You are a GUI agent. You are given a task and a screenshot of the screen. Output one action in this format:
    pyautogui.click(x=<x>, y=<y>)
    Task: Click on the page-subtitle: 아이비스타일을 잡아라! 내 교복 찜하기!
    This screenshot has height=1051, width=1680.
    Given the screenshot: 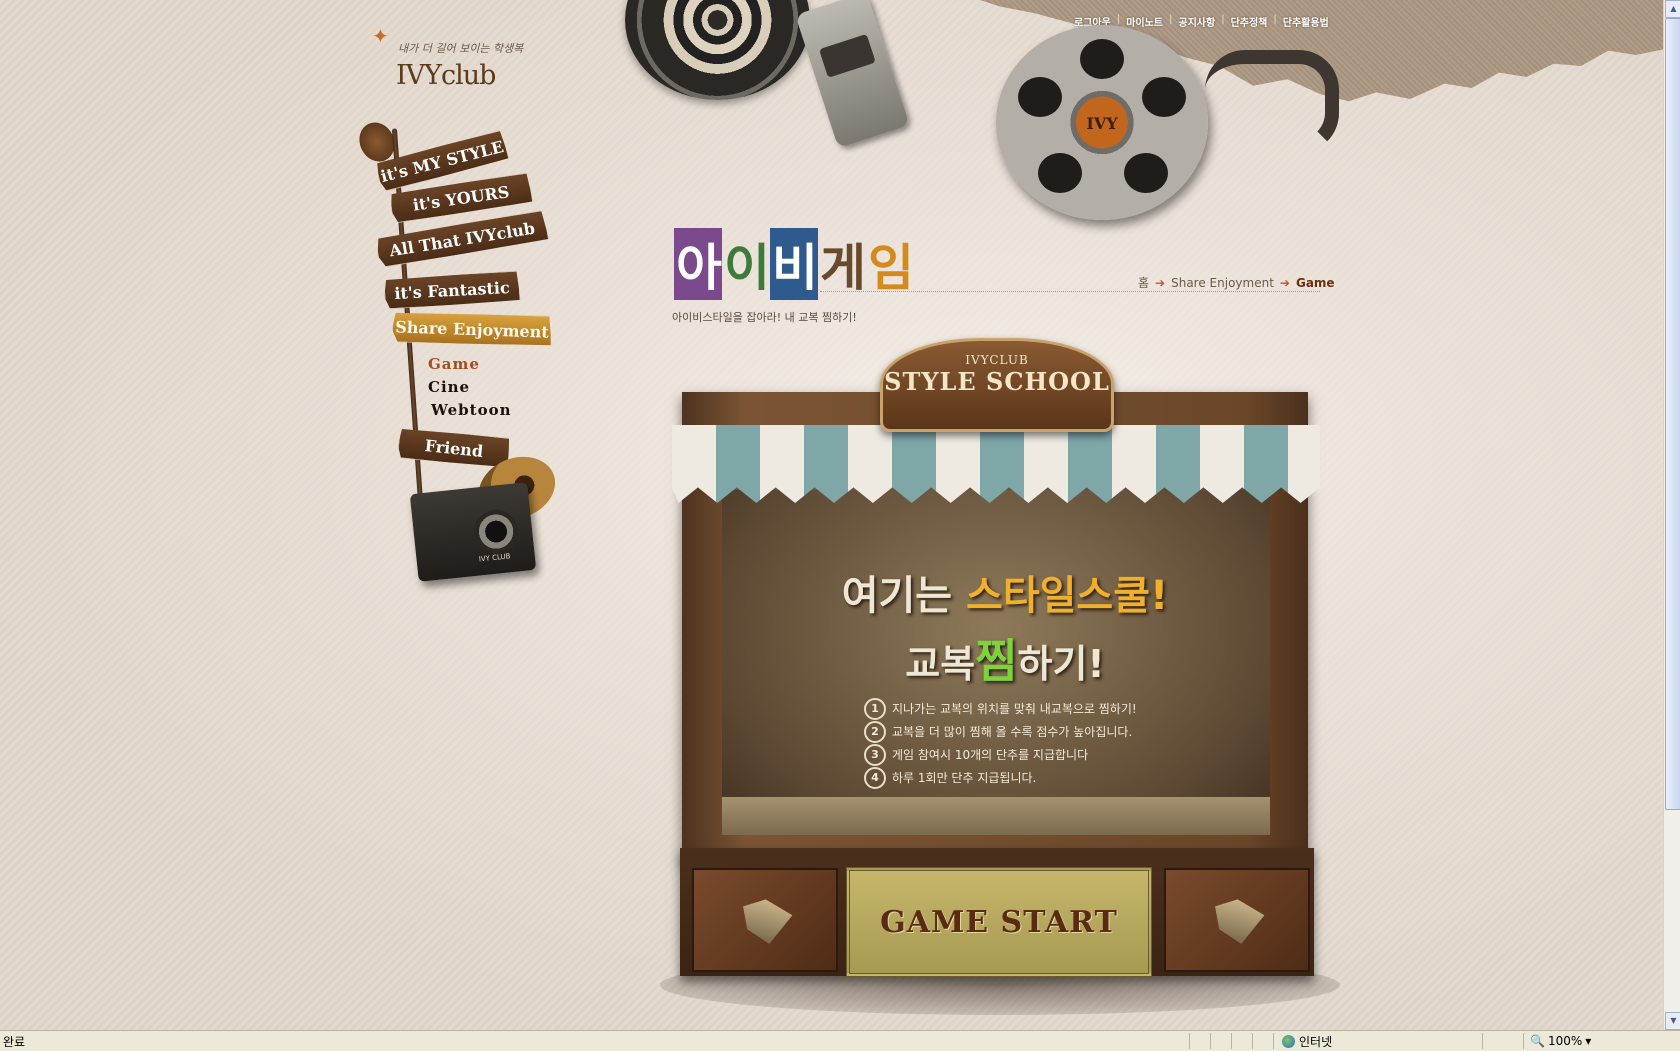 What is the action you would take?
    pyautogui.click(x=764, y=317)
    